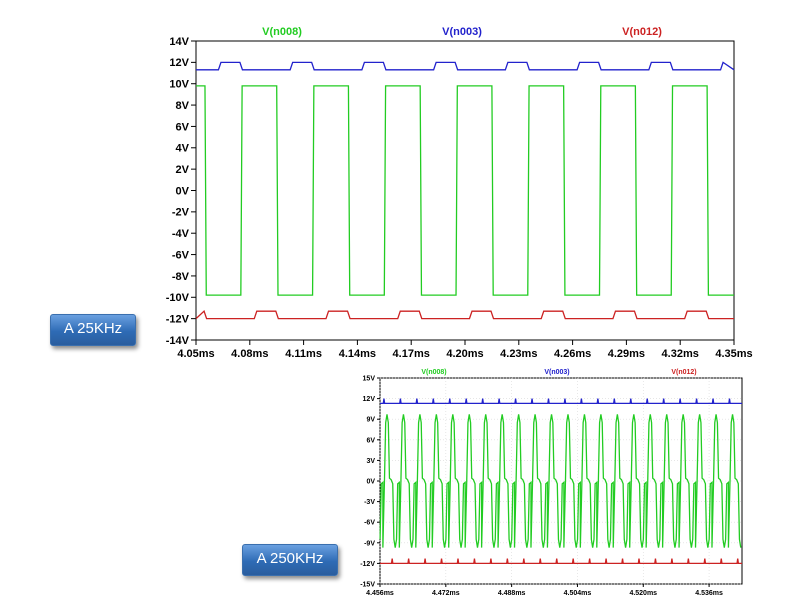  Describe the element at coordinates (357, 354) in the screenshot. I see `chart1-x-tick-label-3: 4.14ms` at that location.